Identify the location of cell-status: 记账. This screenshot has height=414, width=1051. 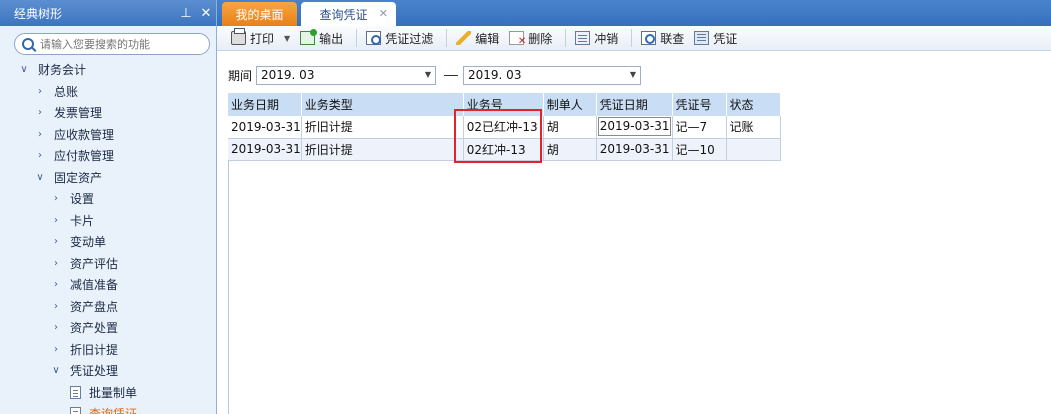
(753, 127).